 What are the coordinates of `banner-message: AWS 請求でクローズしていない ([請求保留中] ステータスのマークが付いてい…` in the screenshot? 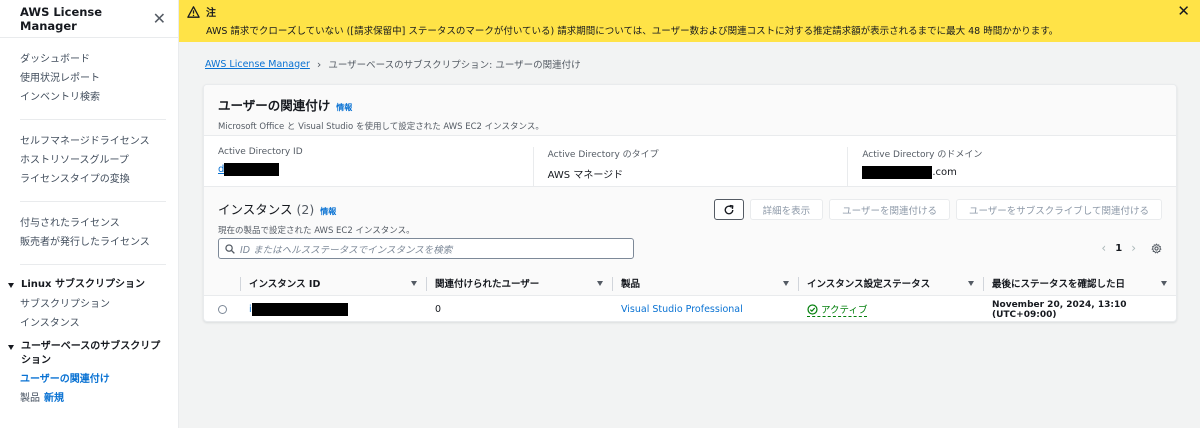 It's located at (632, 31).